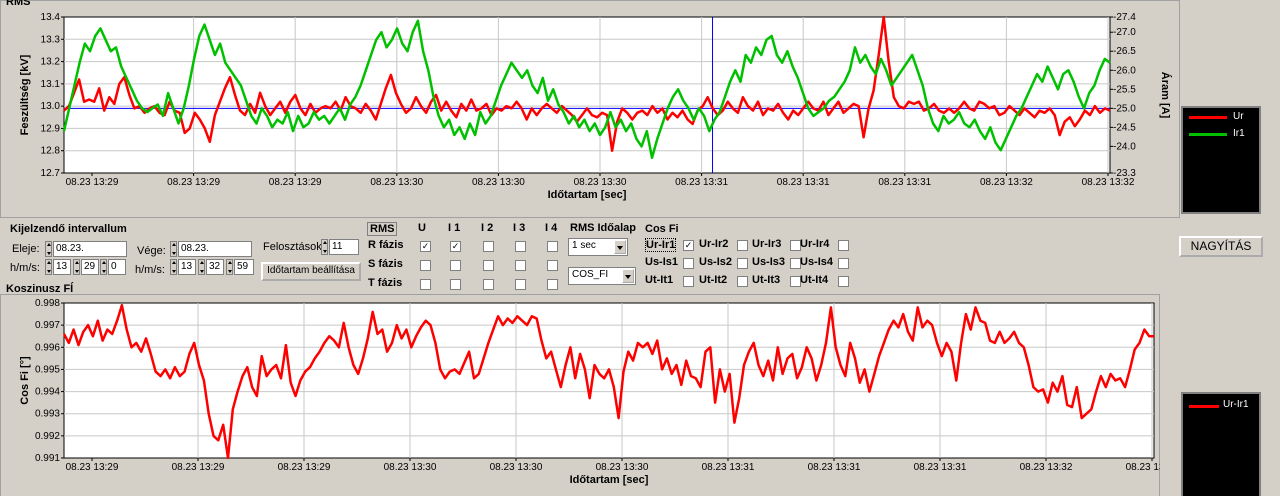 The height and width of the screenshot is (496, 1280). What do you see at coordinates (47, 347) in the screenshot?
I see `y-tick-label: 0.996` at bounding box center [47, 347].